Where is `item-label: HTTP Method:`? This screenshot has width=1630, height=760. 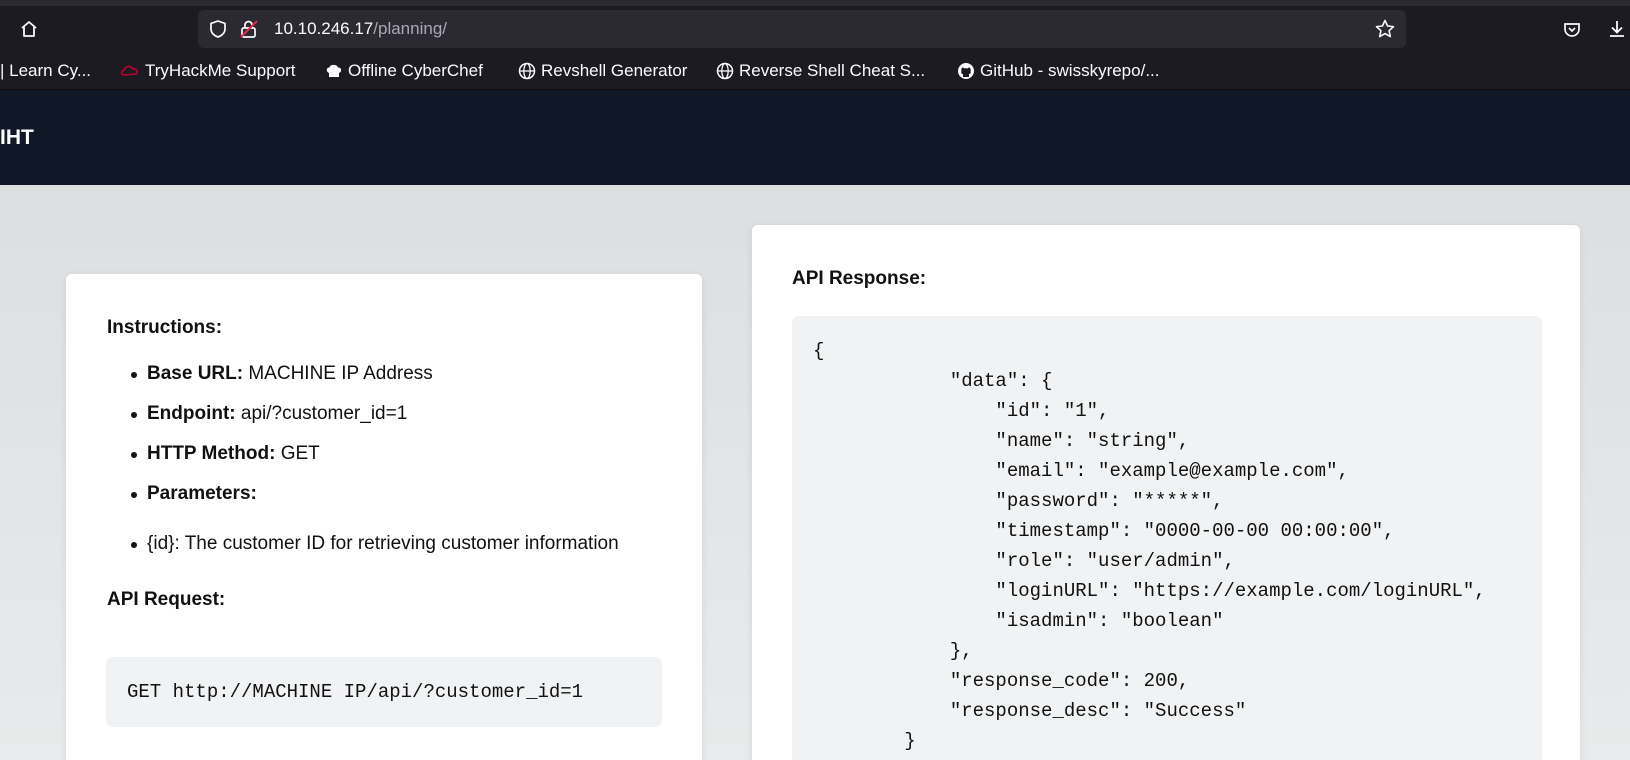
item-label: HTTP Method: is located at coordinates (211, 453).